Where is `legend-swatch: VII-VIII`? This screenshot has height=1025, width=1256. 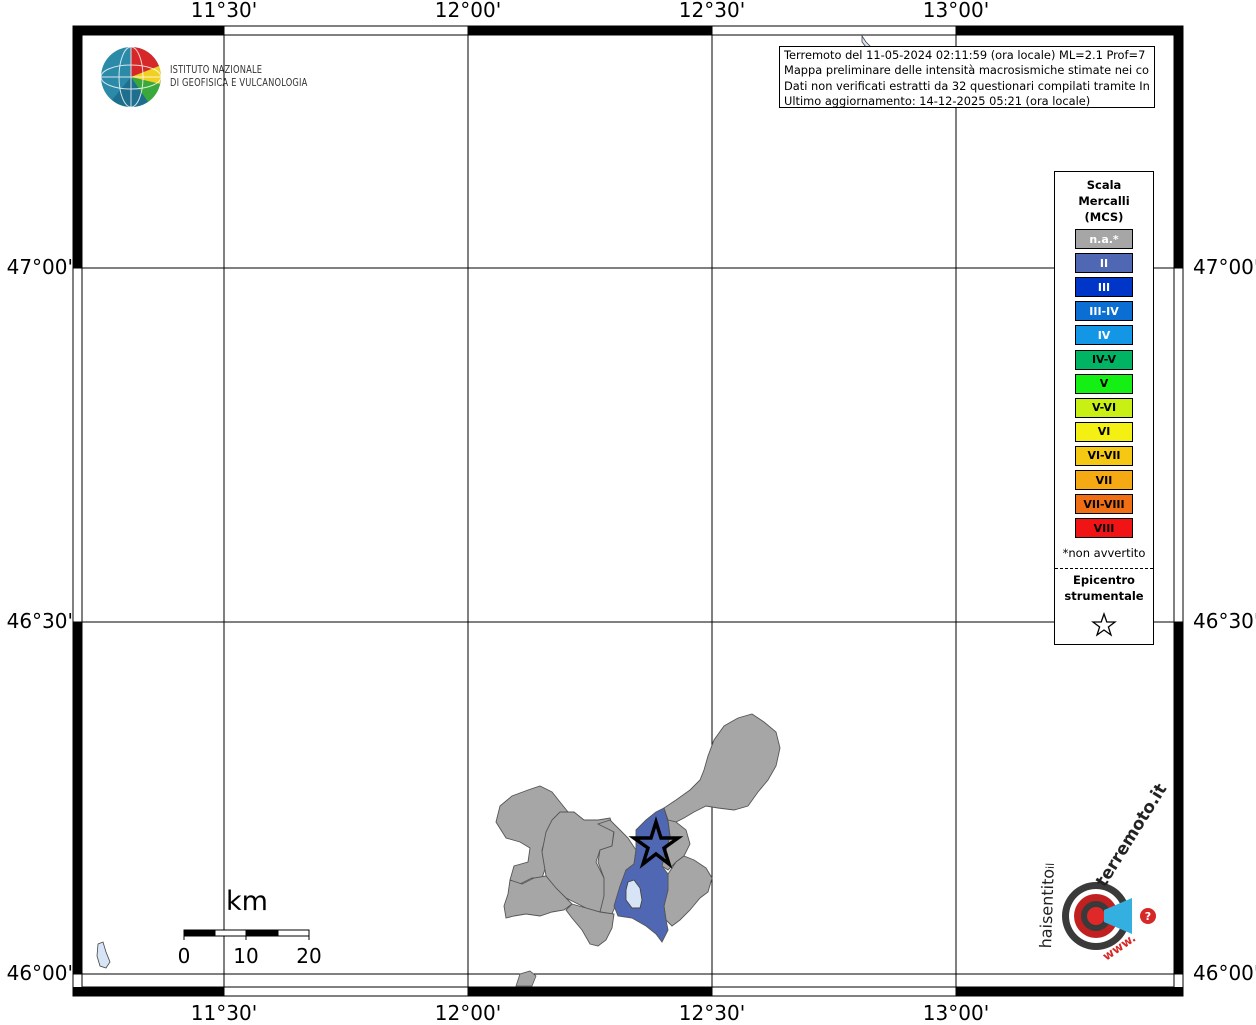
legend-swatch: VII-VIII is located at coordinates (1104, 504).